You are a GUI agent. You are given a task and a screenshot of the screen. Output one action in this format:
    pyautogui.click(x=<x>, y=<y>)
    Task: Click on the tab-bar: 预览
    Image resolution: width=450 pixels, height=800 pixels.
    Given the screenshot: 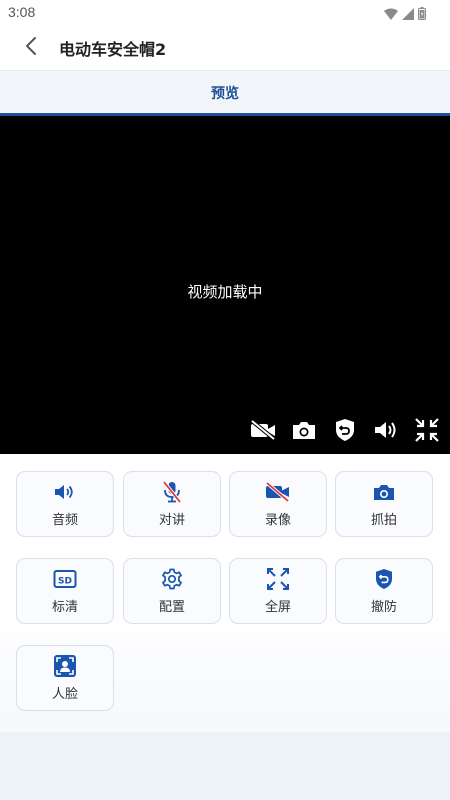 What is the action you would take?
    pyautogui.click(x=225, y=93)
    